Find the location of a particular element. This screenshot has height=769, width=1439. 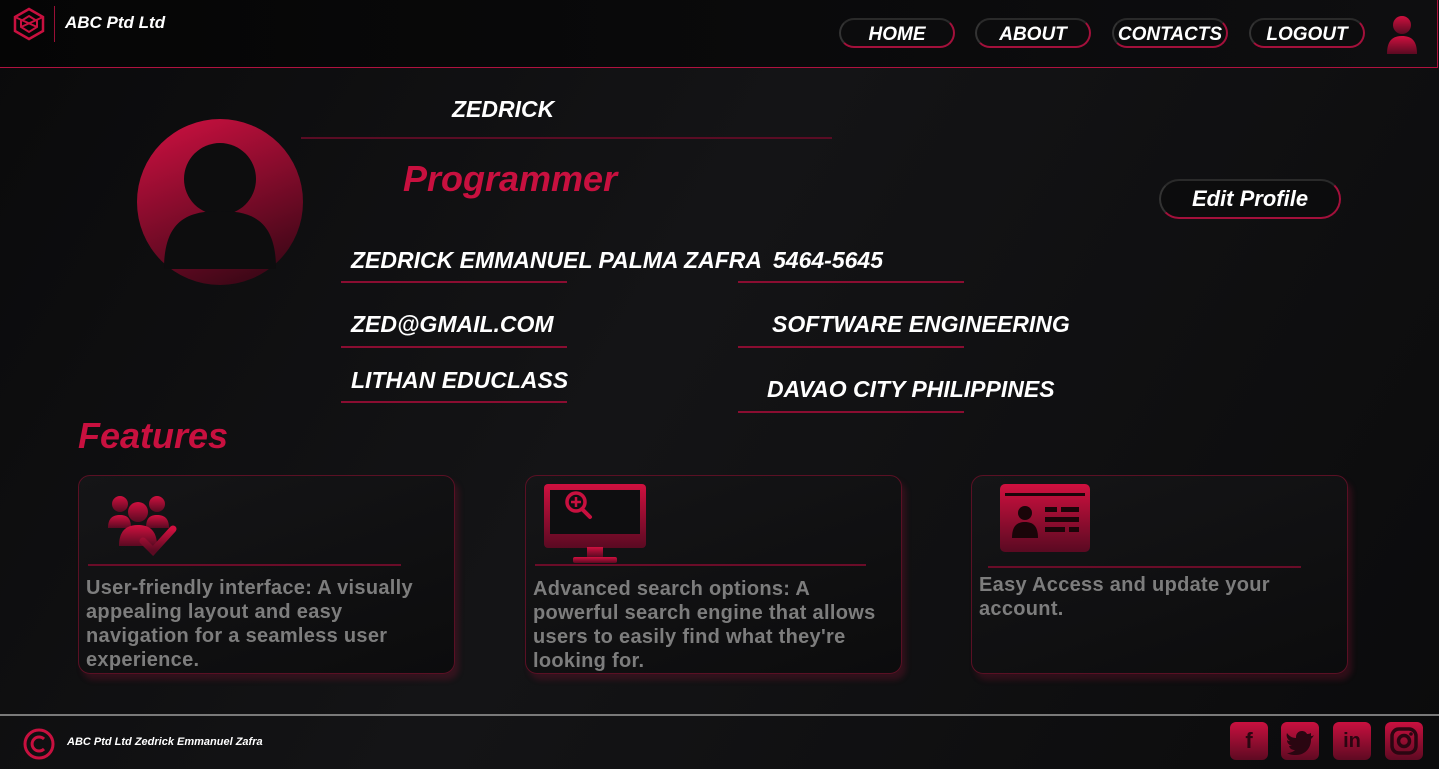

facebook-icon: f is located at coordinates (1249, 741).